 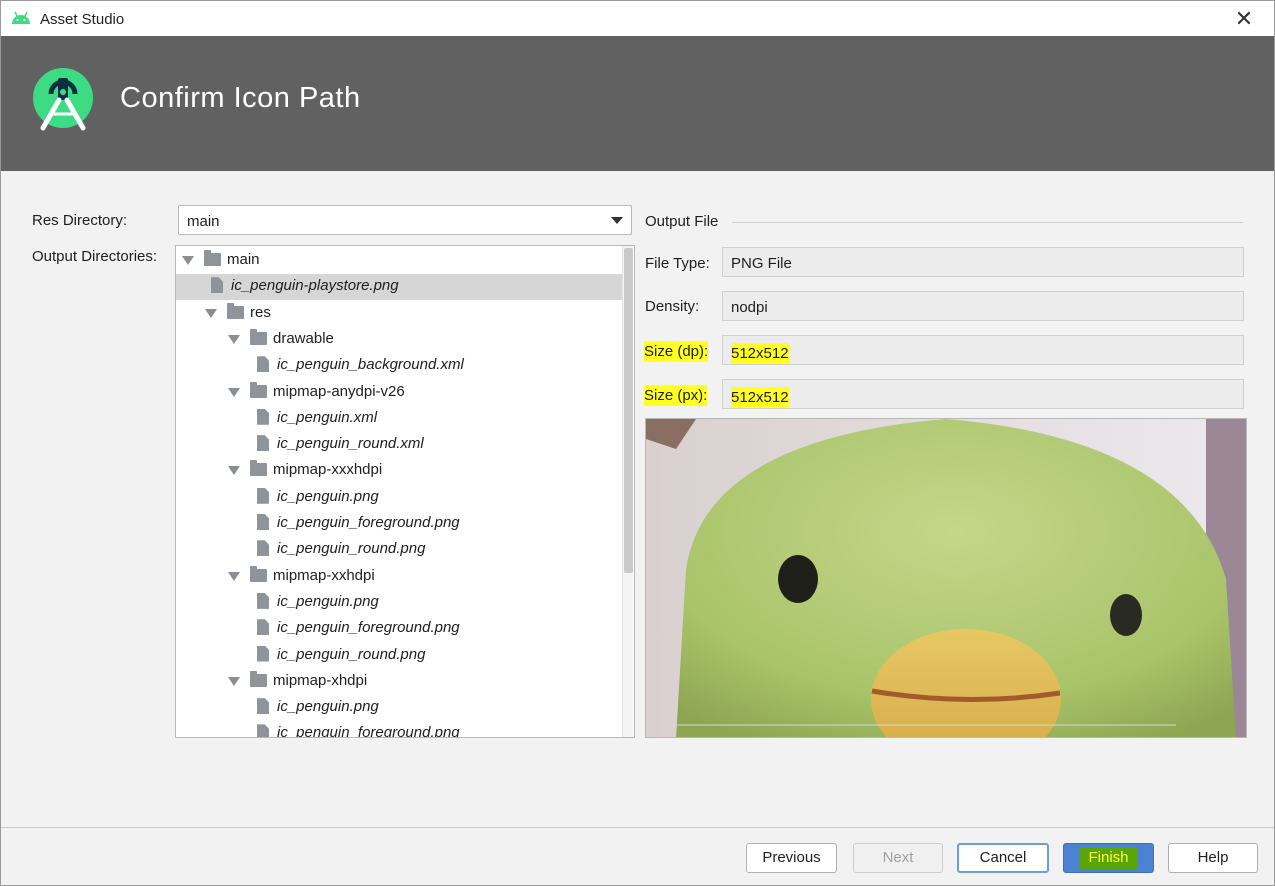 What do you see at coordinates (370, 365) in the screenshot?
I see `tree-item-label: ic_penguin_background.xml` at bounding box center [370, 365].